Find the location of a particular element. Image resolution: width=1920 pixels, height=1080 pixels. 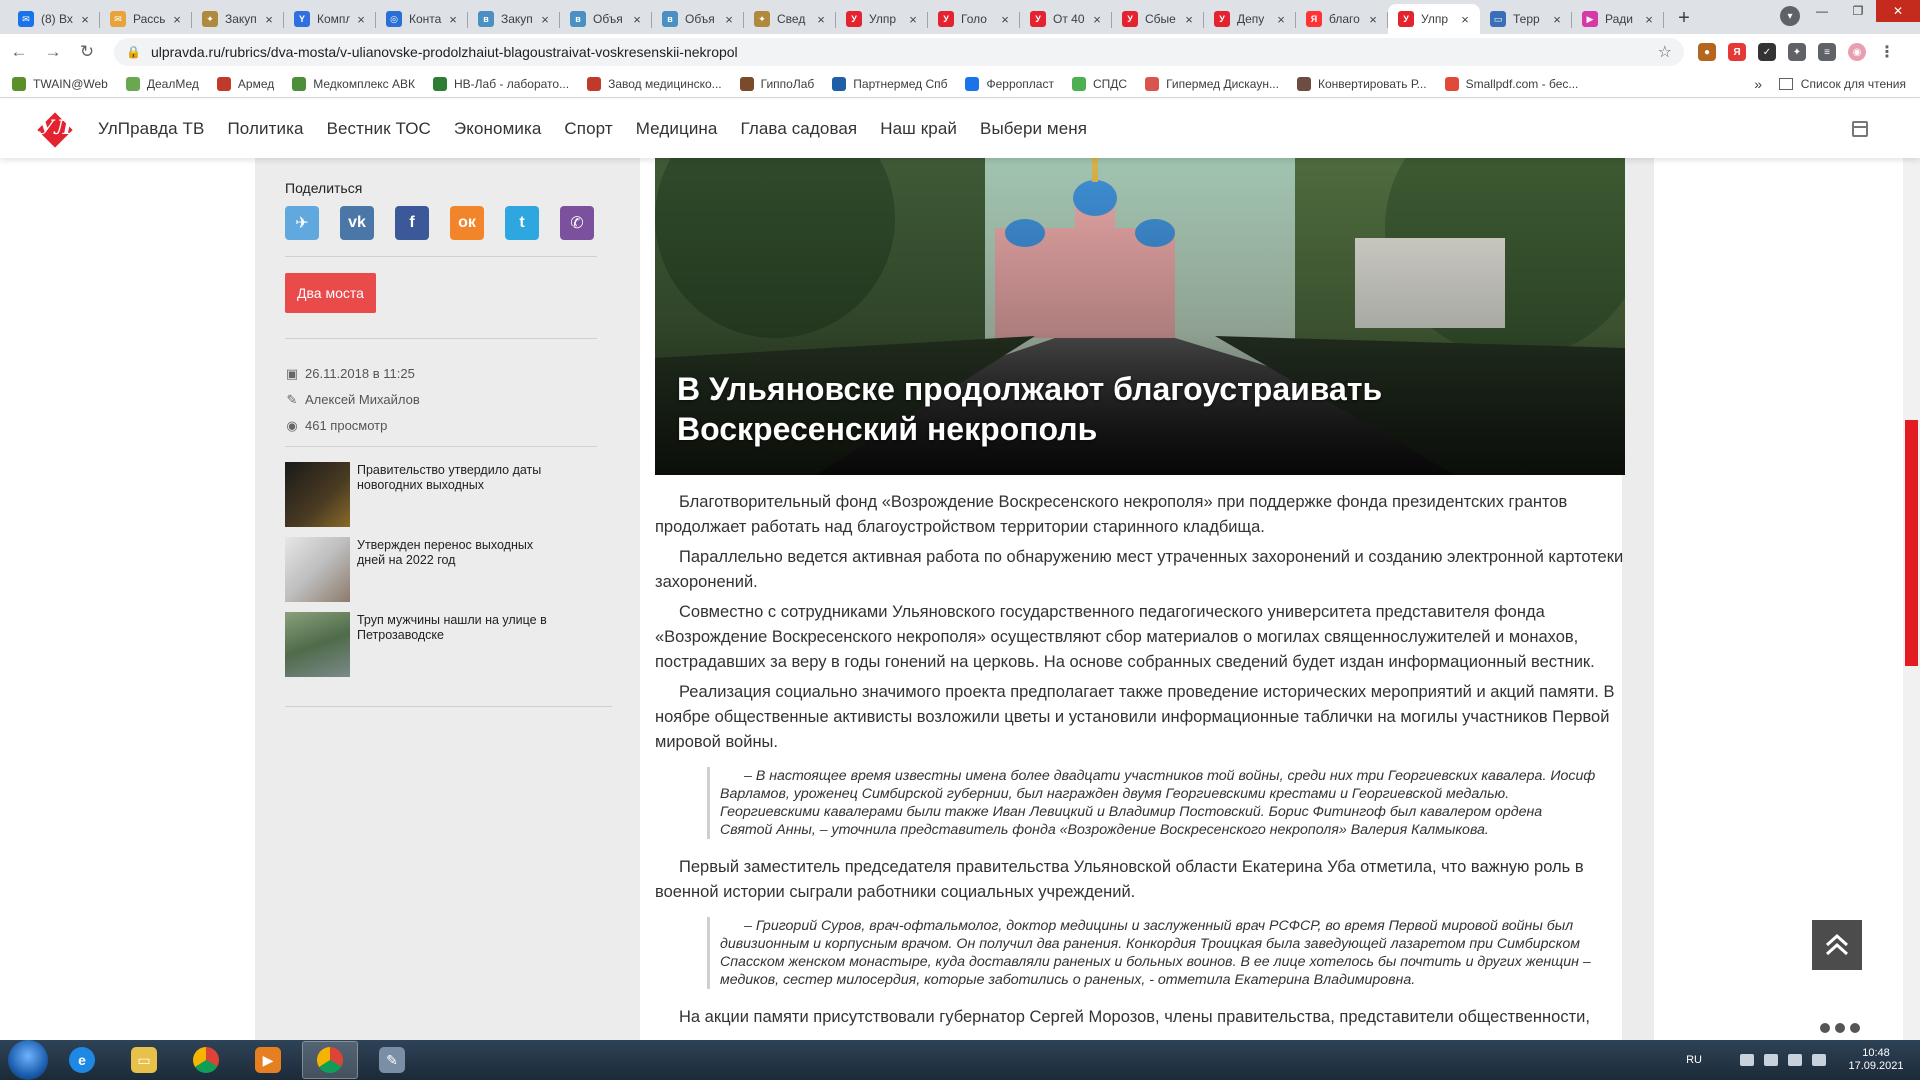

bookmark-item: Армед is located at coordinates (245, 83).